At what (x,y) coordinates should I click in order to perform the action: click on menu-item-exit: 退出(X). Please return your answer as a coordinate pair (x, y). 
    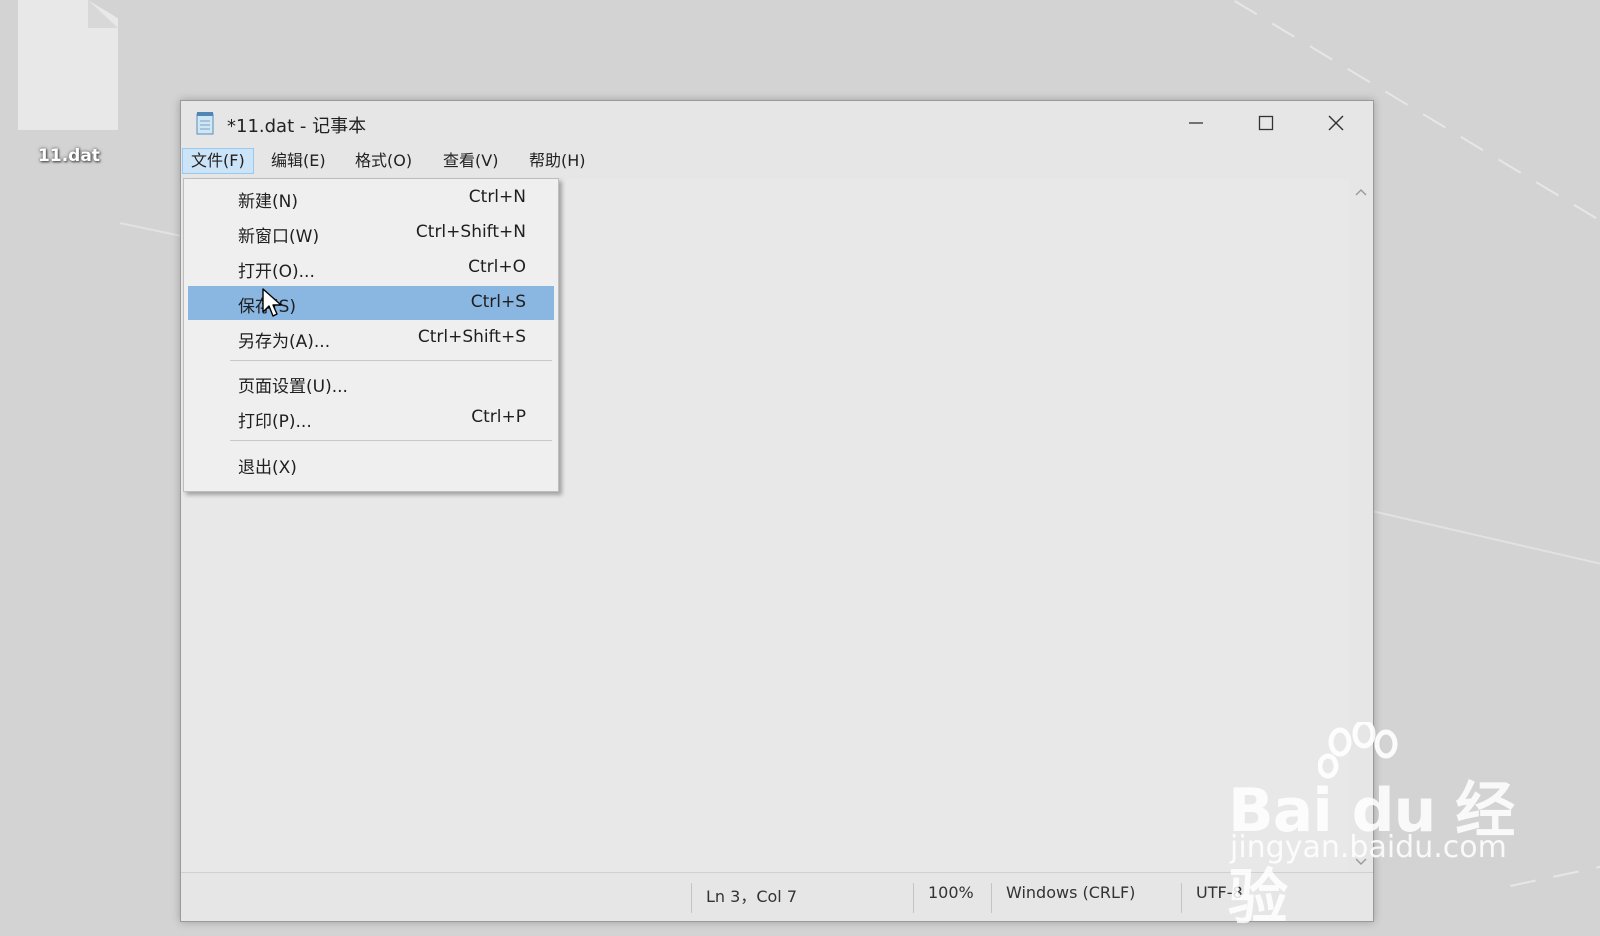
    Looking at the image, I should click on (371, 464).